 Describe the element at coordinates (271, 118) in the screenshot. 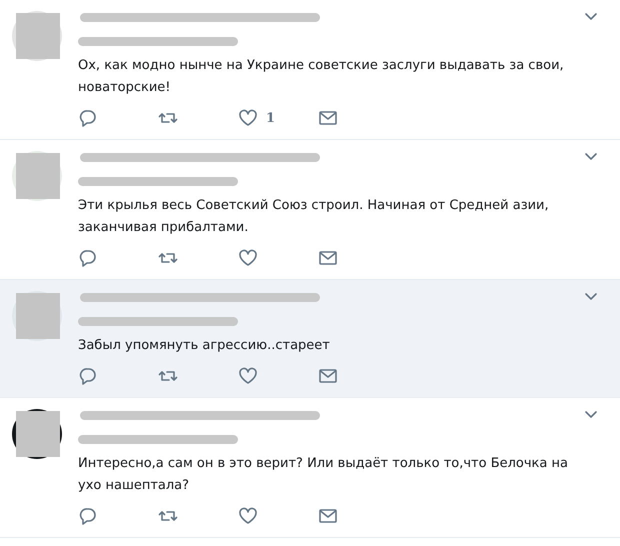

I see `like-count: 1` at that location.